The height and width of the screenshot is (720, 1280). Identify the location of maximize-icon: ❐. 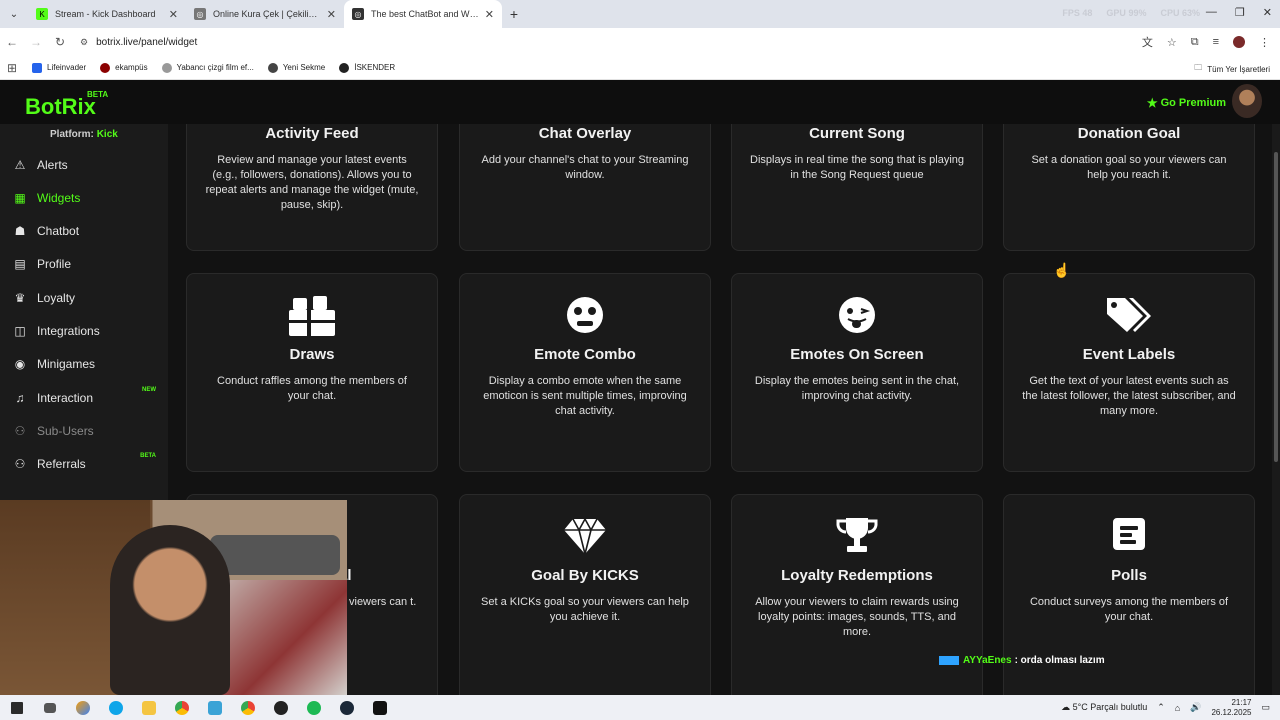
(1240, 12).